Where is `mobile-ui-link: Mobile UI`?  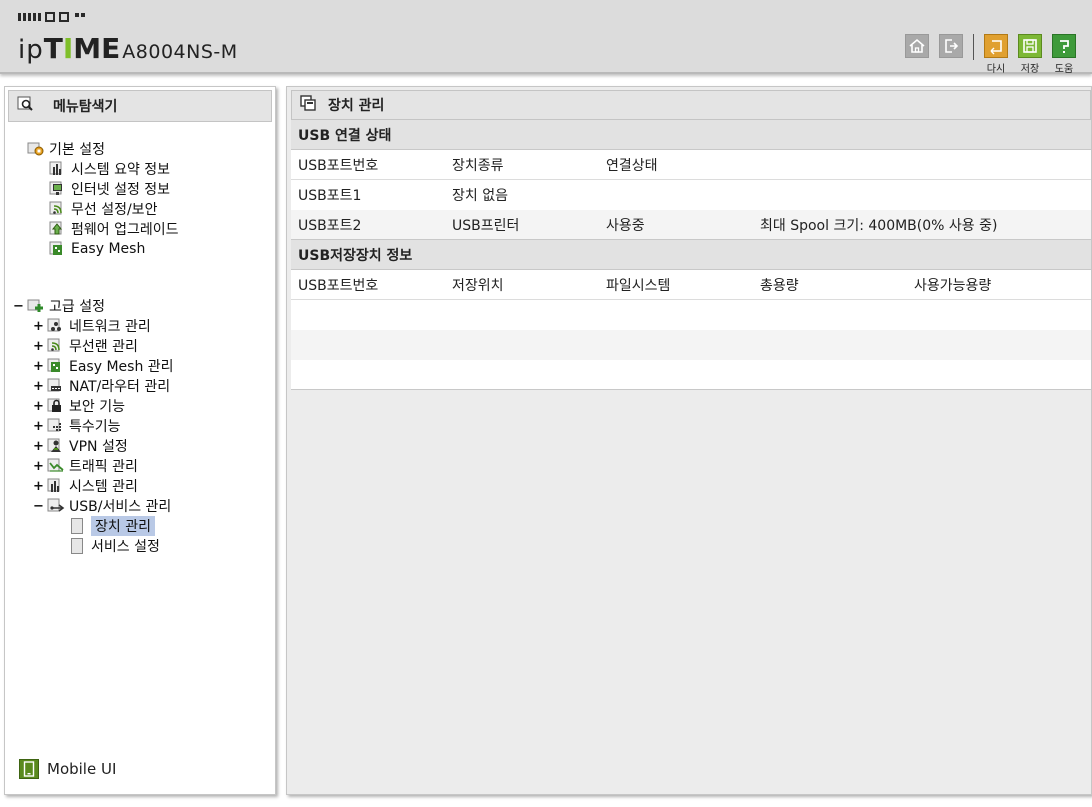
mobile-ui-link: Mobile UI is located at coordinates (67, 769).